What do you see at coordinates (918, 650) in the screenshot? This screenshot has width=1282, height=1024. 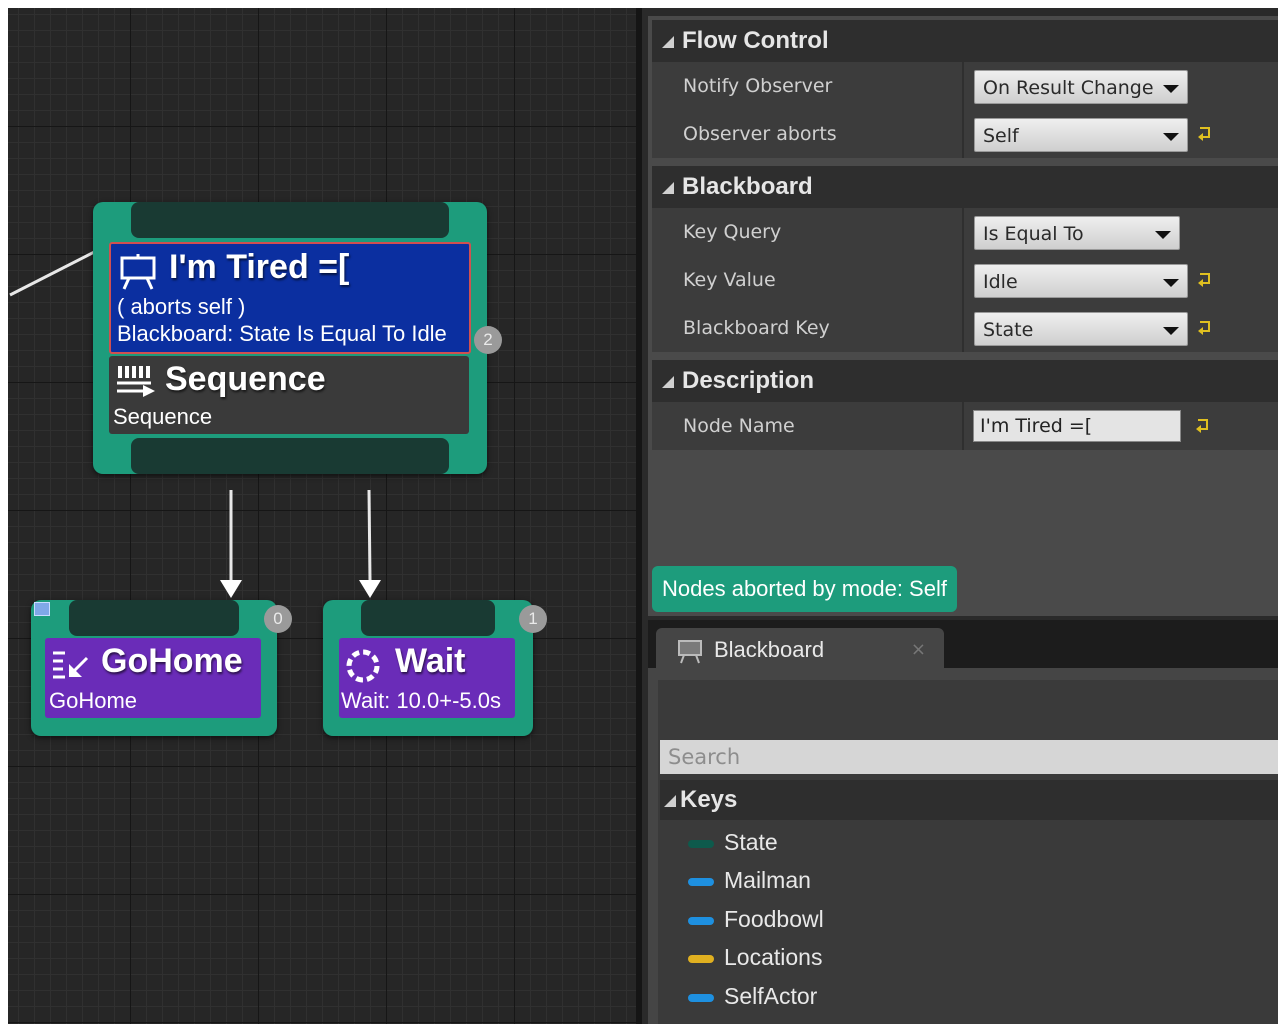 I see `close-icon: ×` at bounding box center [918, 650].